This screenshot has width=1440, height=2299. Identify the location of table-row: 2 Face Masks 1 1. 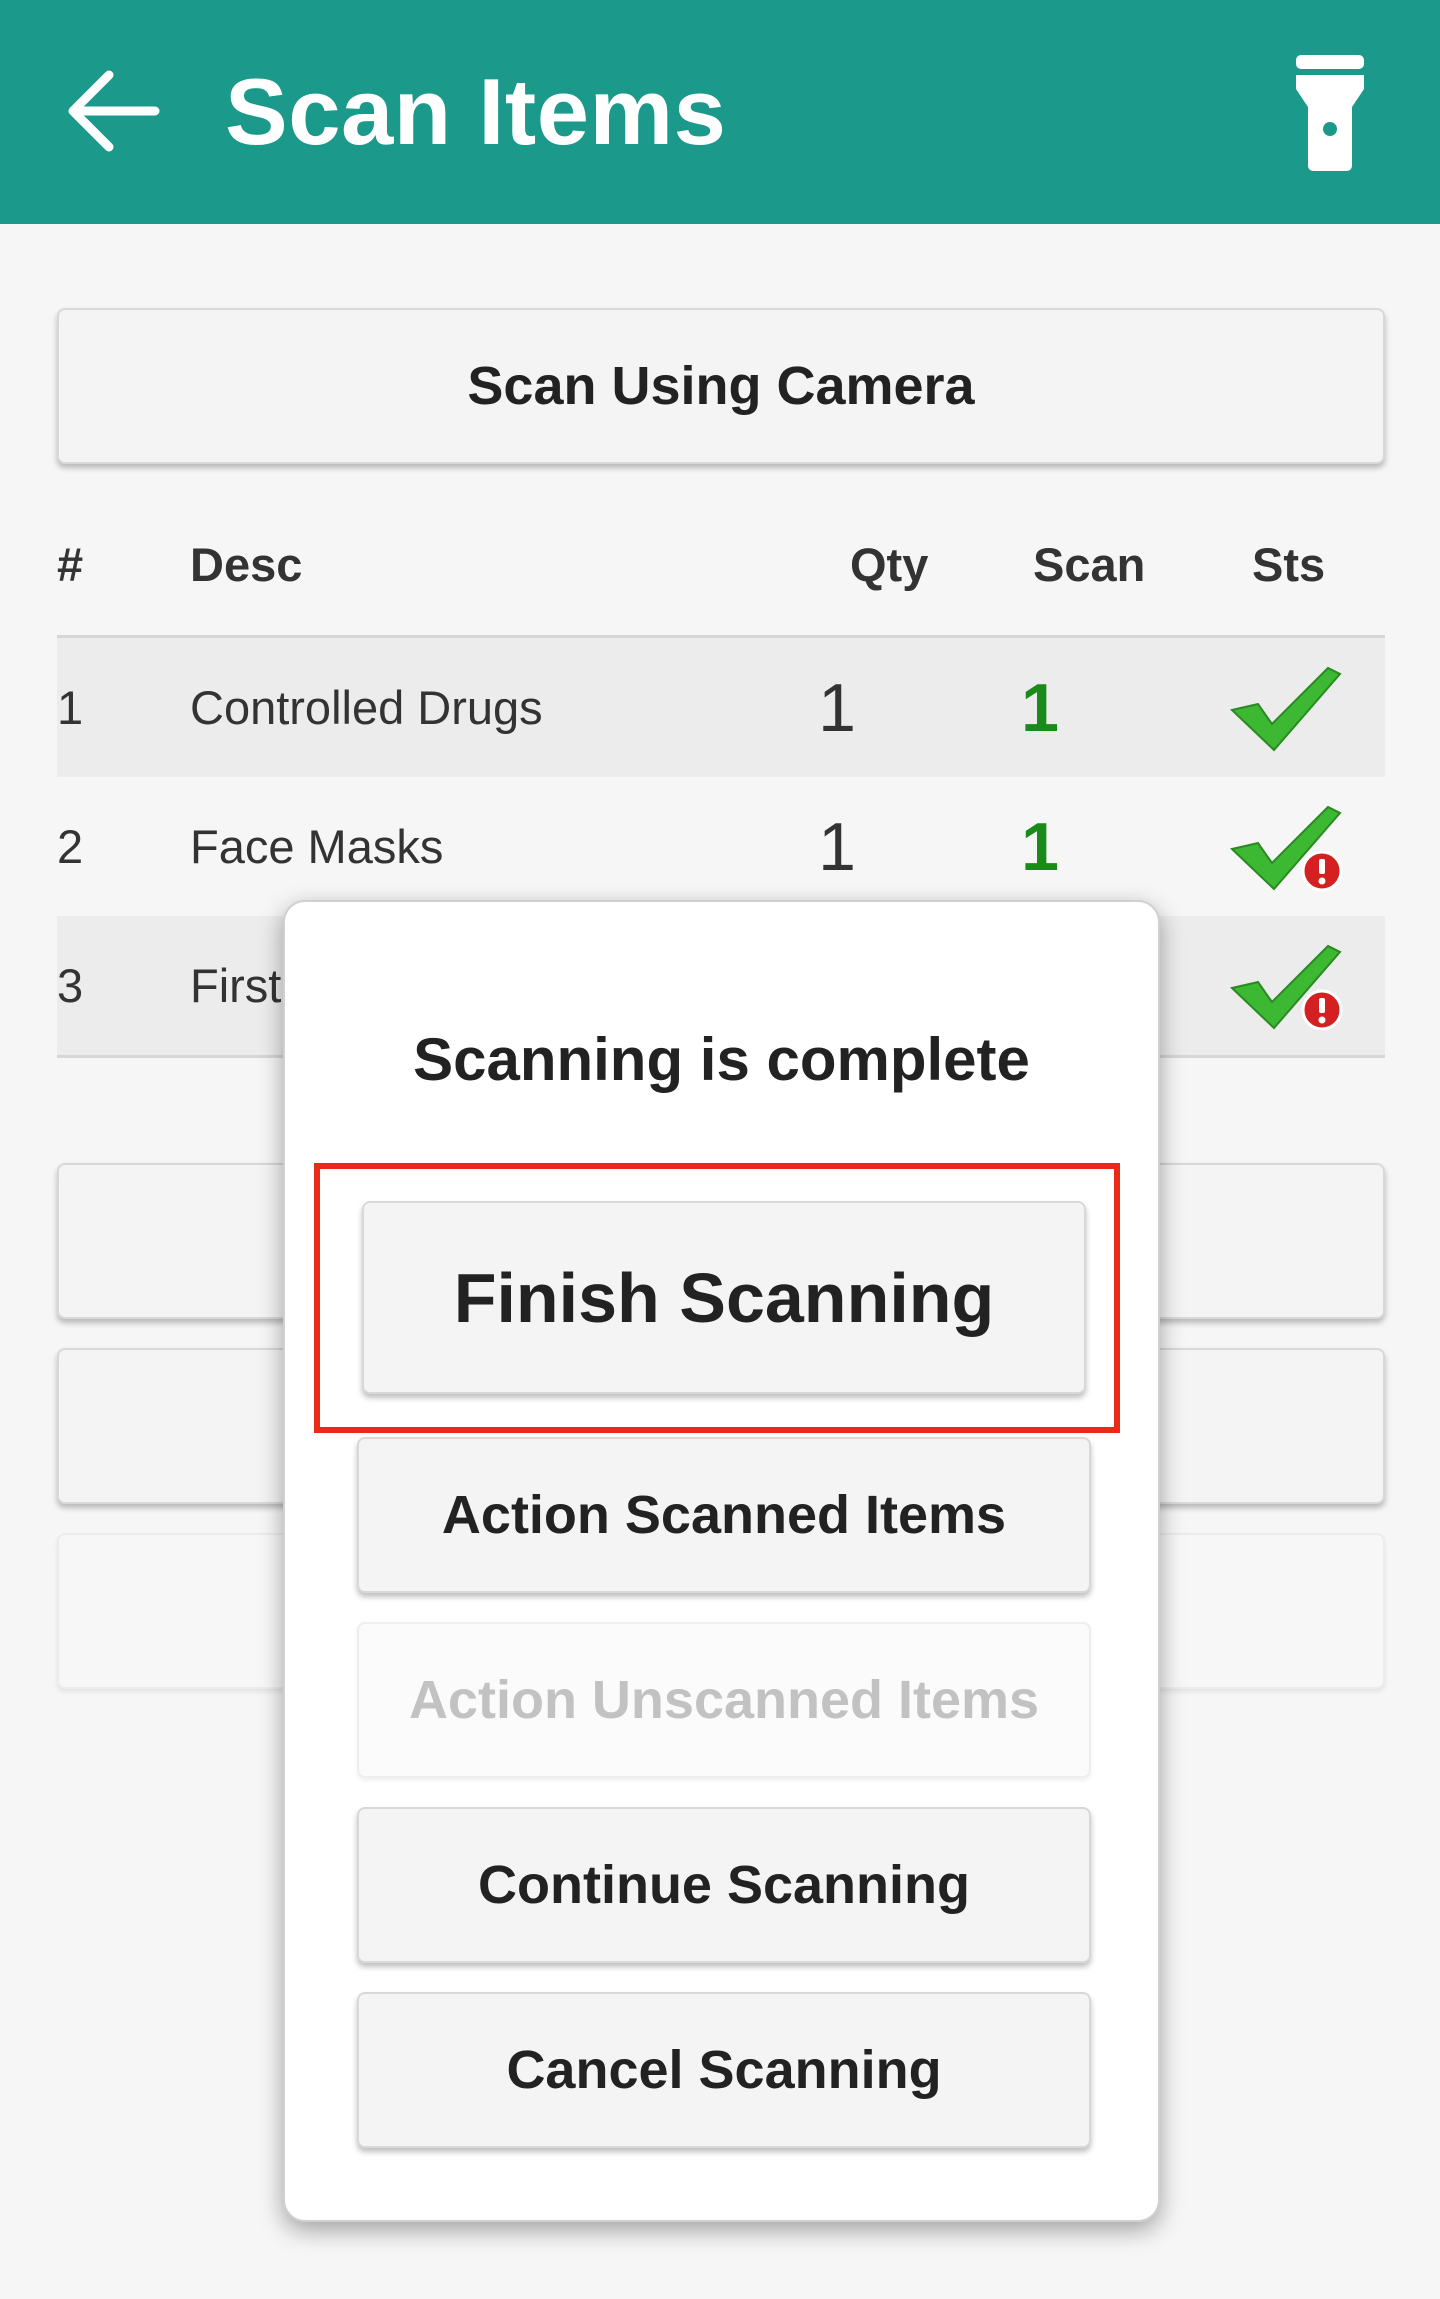
(721, 846).